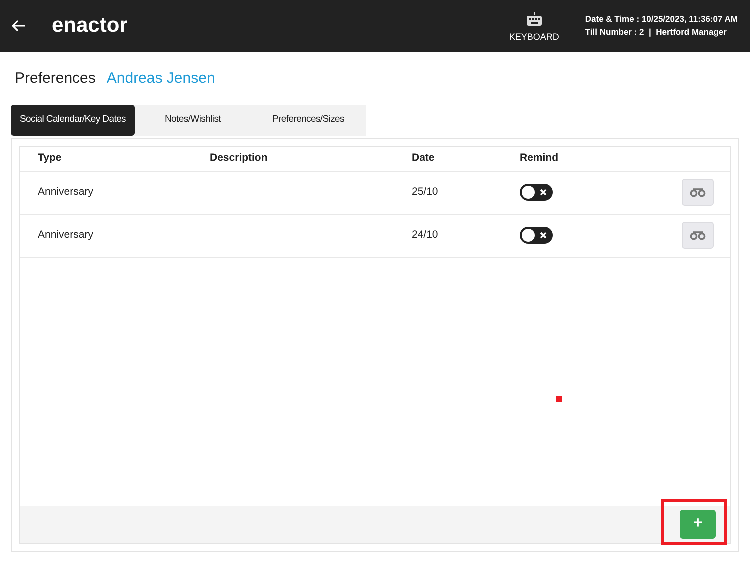  I want to click on customer-name: Andreas Jensen, so click(161, 79).